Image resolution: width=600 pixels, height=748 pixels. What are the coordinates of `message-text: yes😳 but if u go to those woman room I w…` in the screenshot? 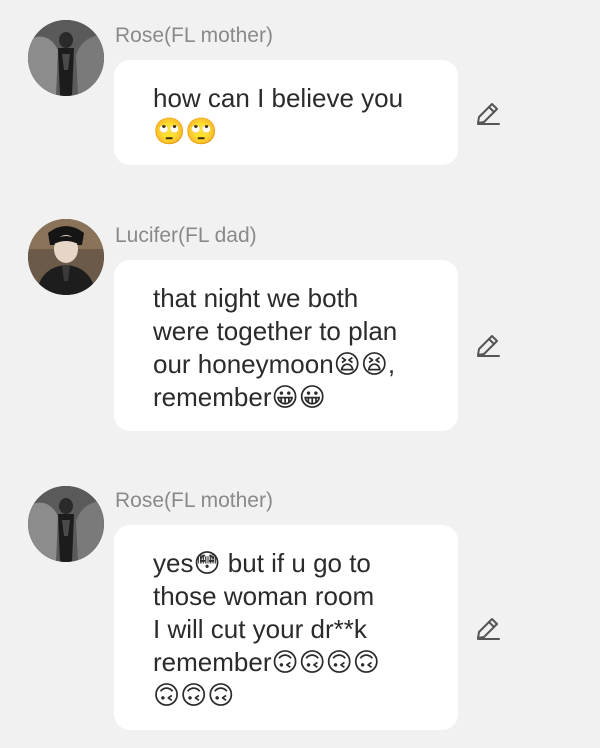 It's located at (266, 629).